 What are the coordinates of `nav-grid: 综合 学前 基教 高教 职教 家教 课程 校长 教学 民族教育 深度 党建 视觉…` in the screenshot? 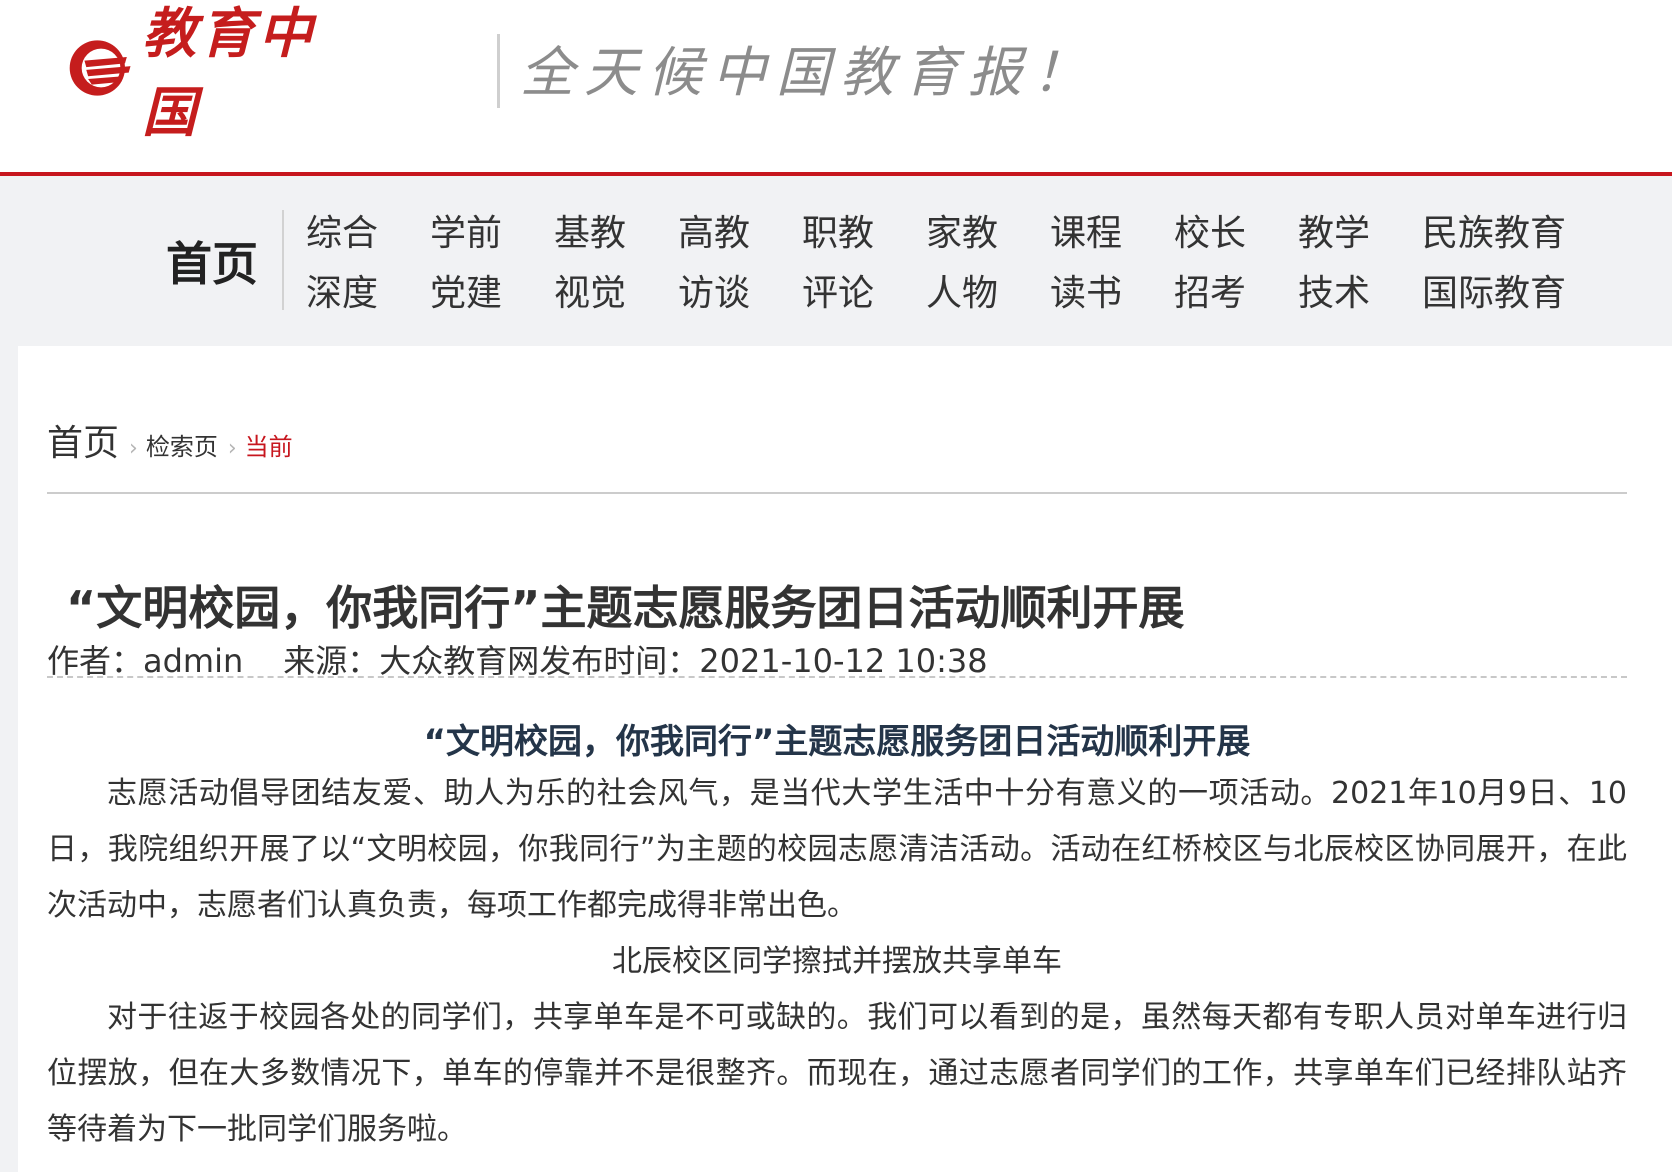 It's located at (986, 264).